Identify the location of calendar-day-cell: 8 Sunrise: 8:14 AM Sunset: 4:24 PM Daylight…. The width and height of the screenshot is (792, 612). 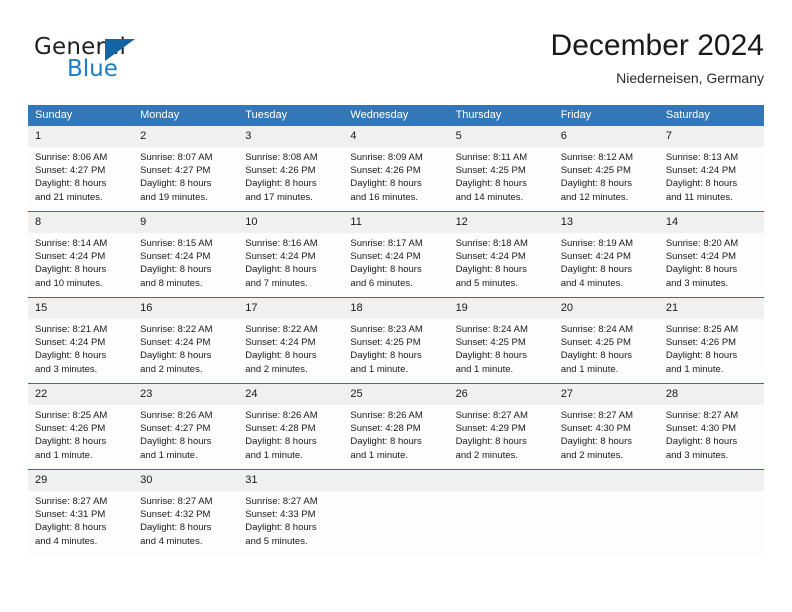
(81, 254).